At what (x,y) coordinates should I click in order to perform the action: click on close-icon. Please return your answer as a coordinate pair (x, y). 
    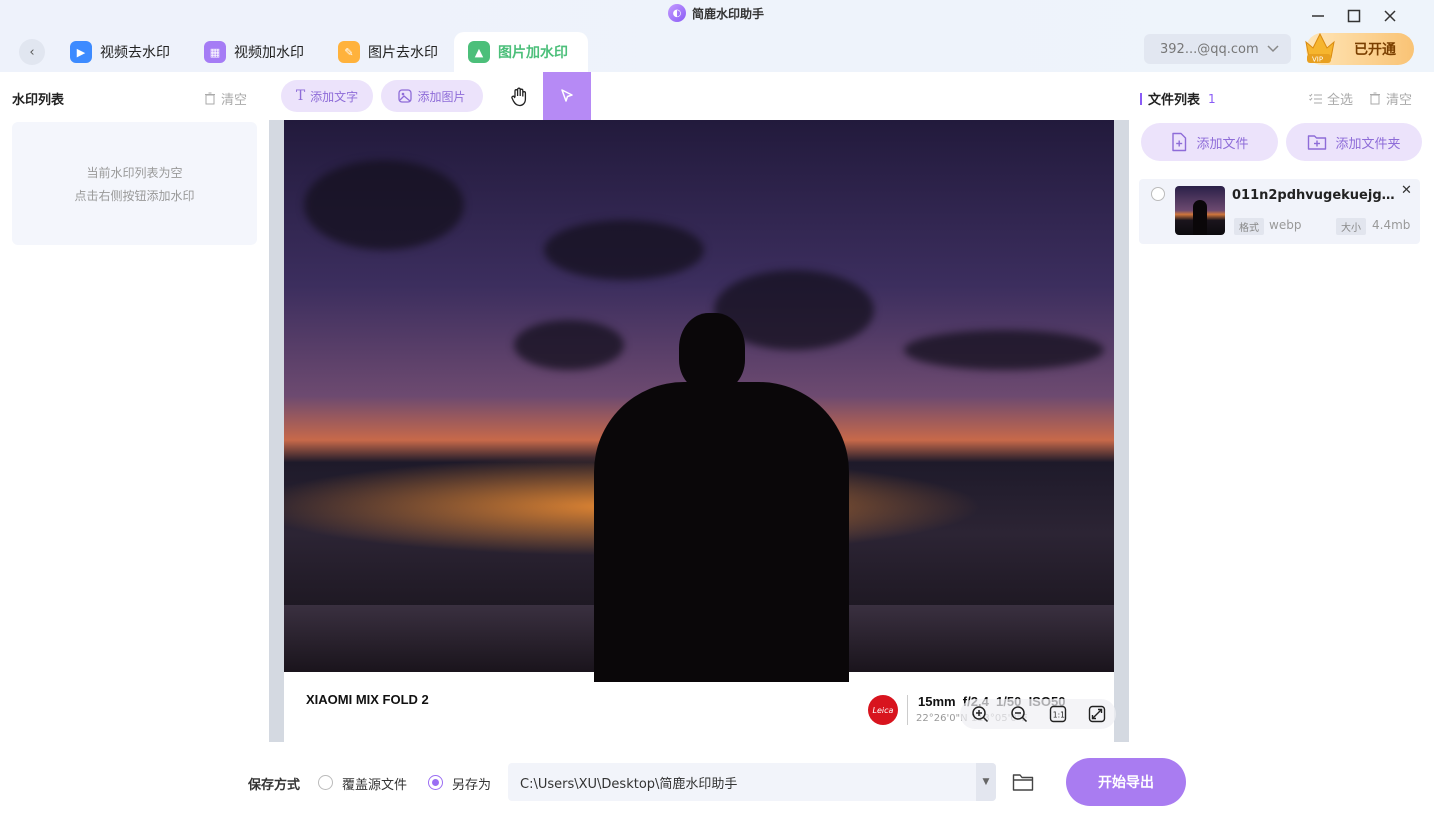
    Looking at the image, I should click on (1390, 16).